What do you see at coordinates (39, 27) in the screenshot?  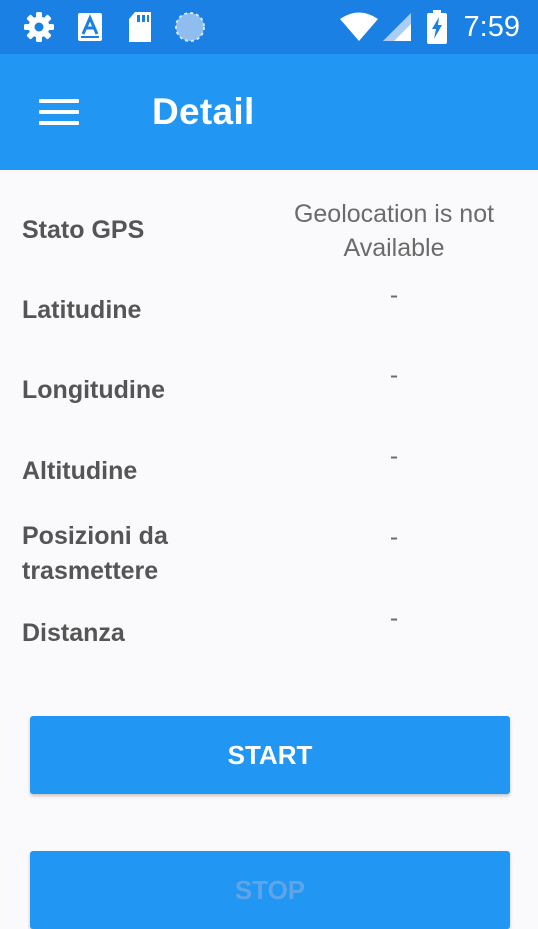 I see `gear-icon` at bounding box center [39, 27].